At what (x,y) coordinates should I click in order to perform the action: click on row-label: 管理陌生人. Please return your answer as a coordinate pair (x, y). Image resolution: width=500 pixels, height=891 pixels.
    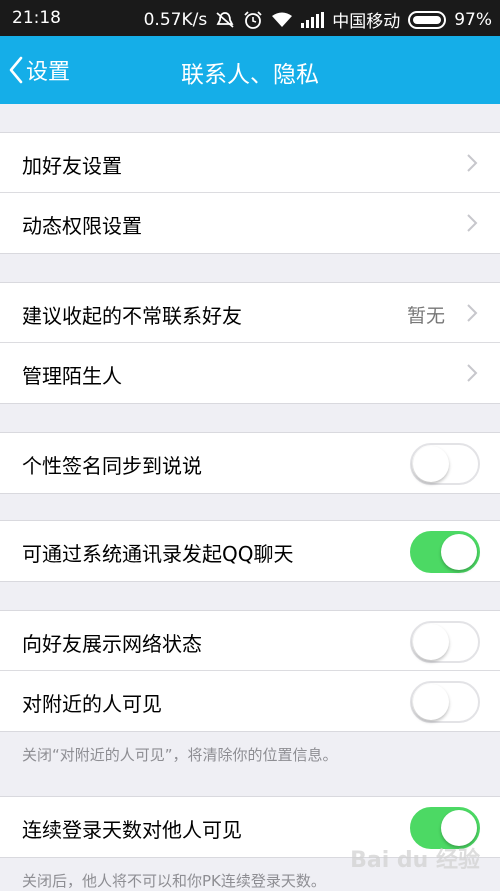
    Looking at the image, I should click on (72, 376).